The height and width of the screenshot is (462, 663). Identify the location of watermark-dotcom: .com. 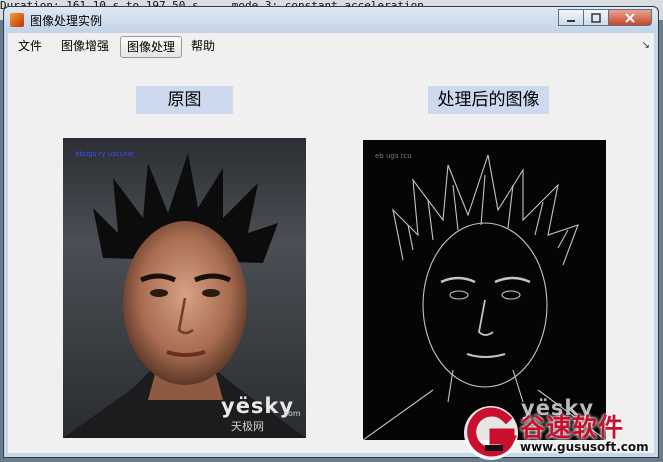
(291, 413).